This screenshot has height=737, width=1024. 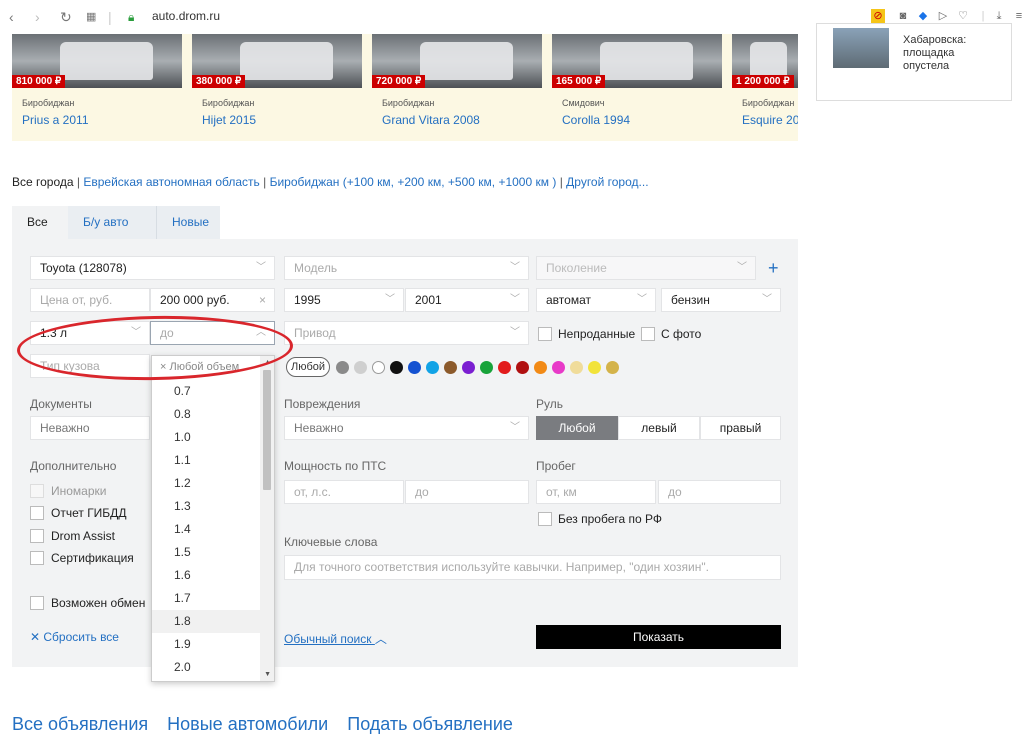 I want to click on price-from-input: Цена от, руб., so click(x=90, y=300).